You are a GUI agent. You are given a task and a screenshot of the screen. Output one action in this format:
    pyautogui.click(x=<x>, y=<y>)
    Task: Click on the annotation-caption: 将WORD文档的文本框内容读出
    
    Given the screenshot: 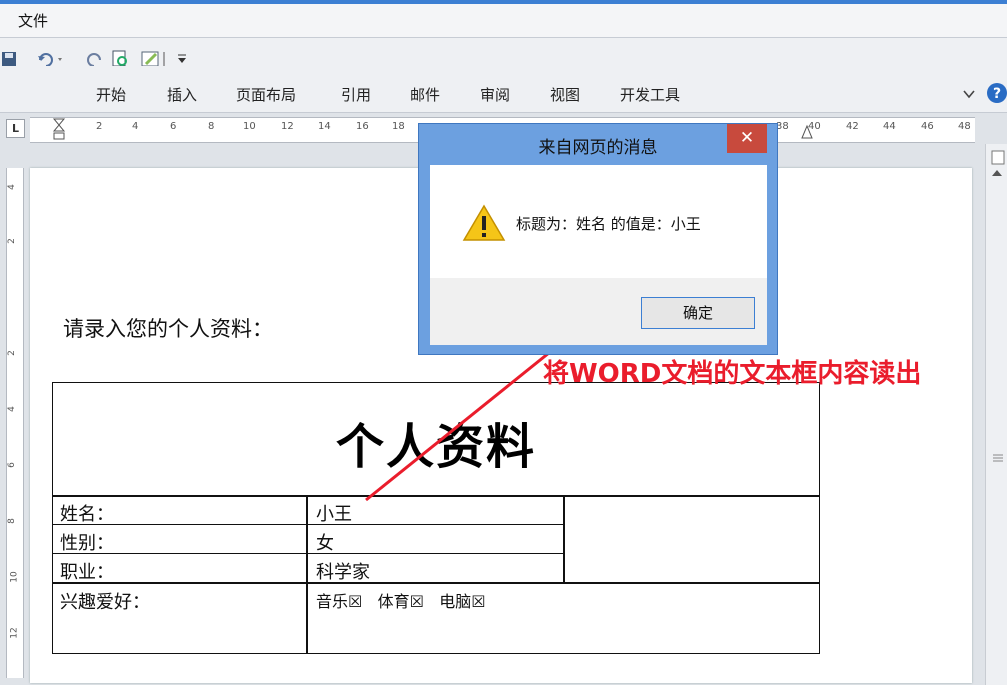 What is the action you would take?
    pyautogui.click(x=732, y=374)
    